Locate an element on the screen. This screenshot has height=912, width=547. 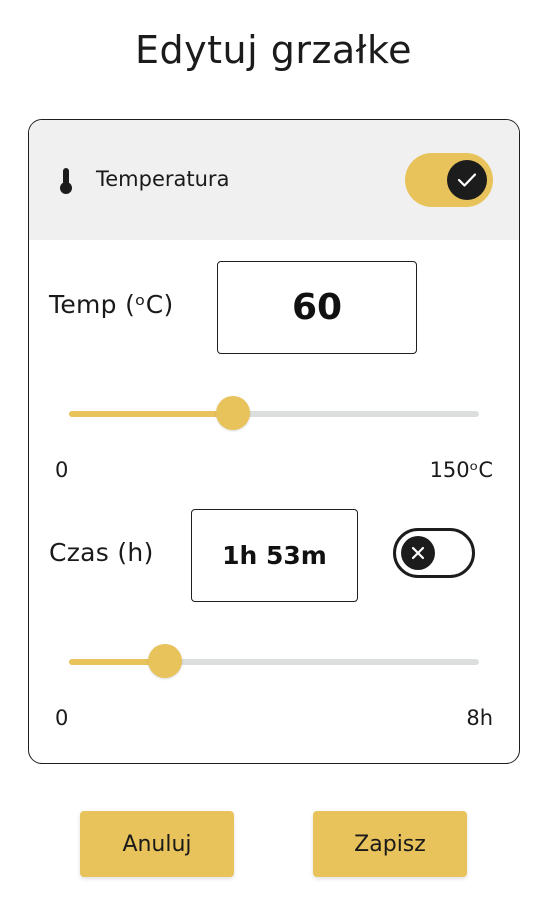
cancel-button: Anuluj is located at coordinates (157, 844).